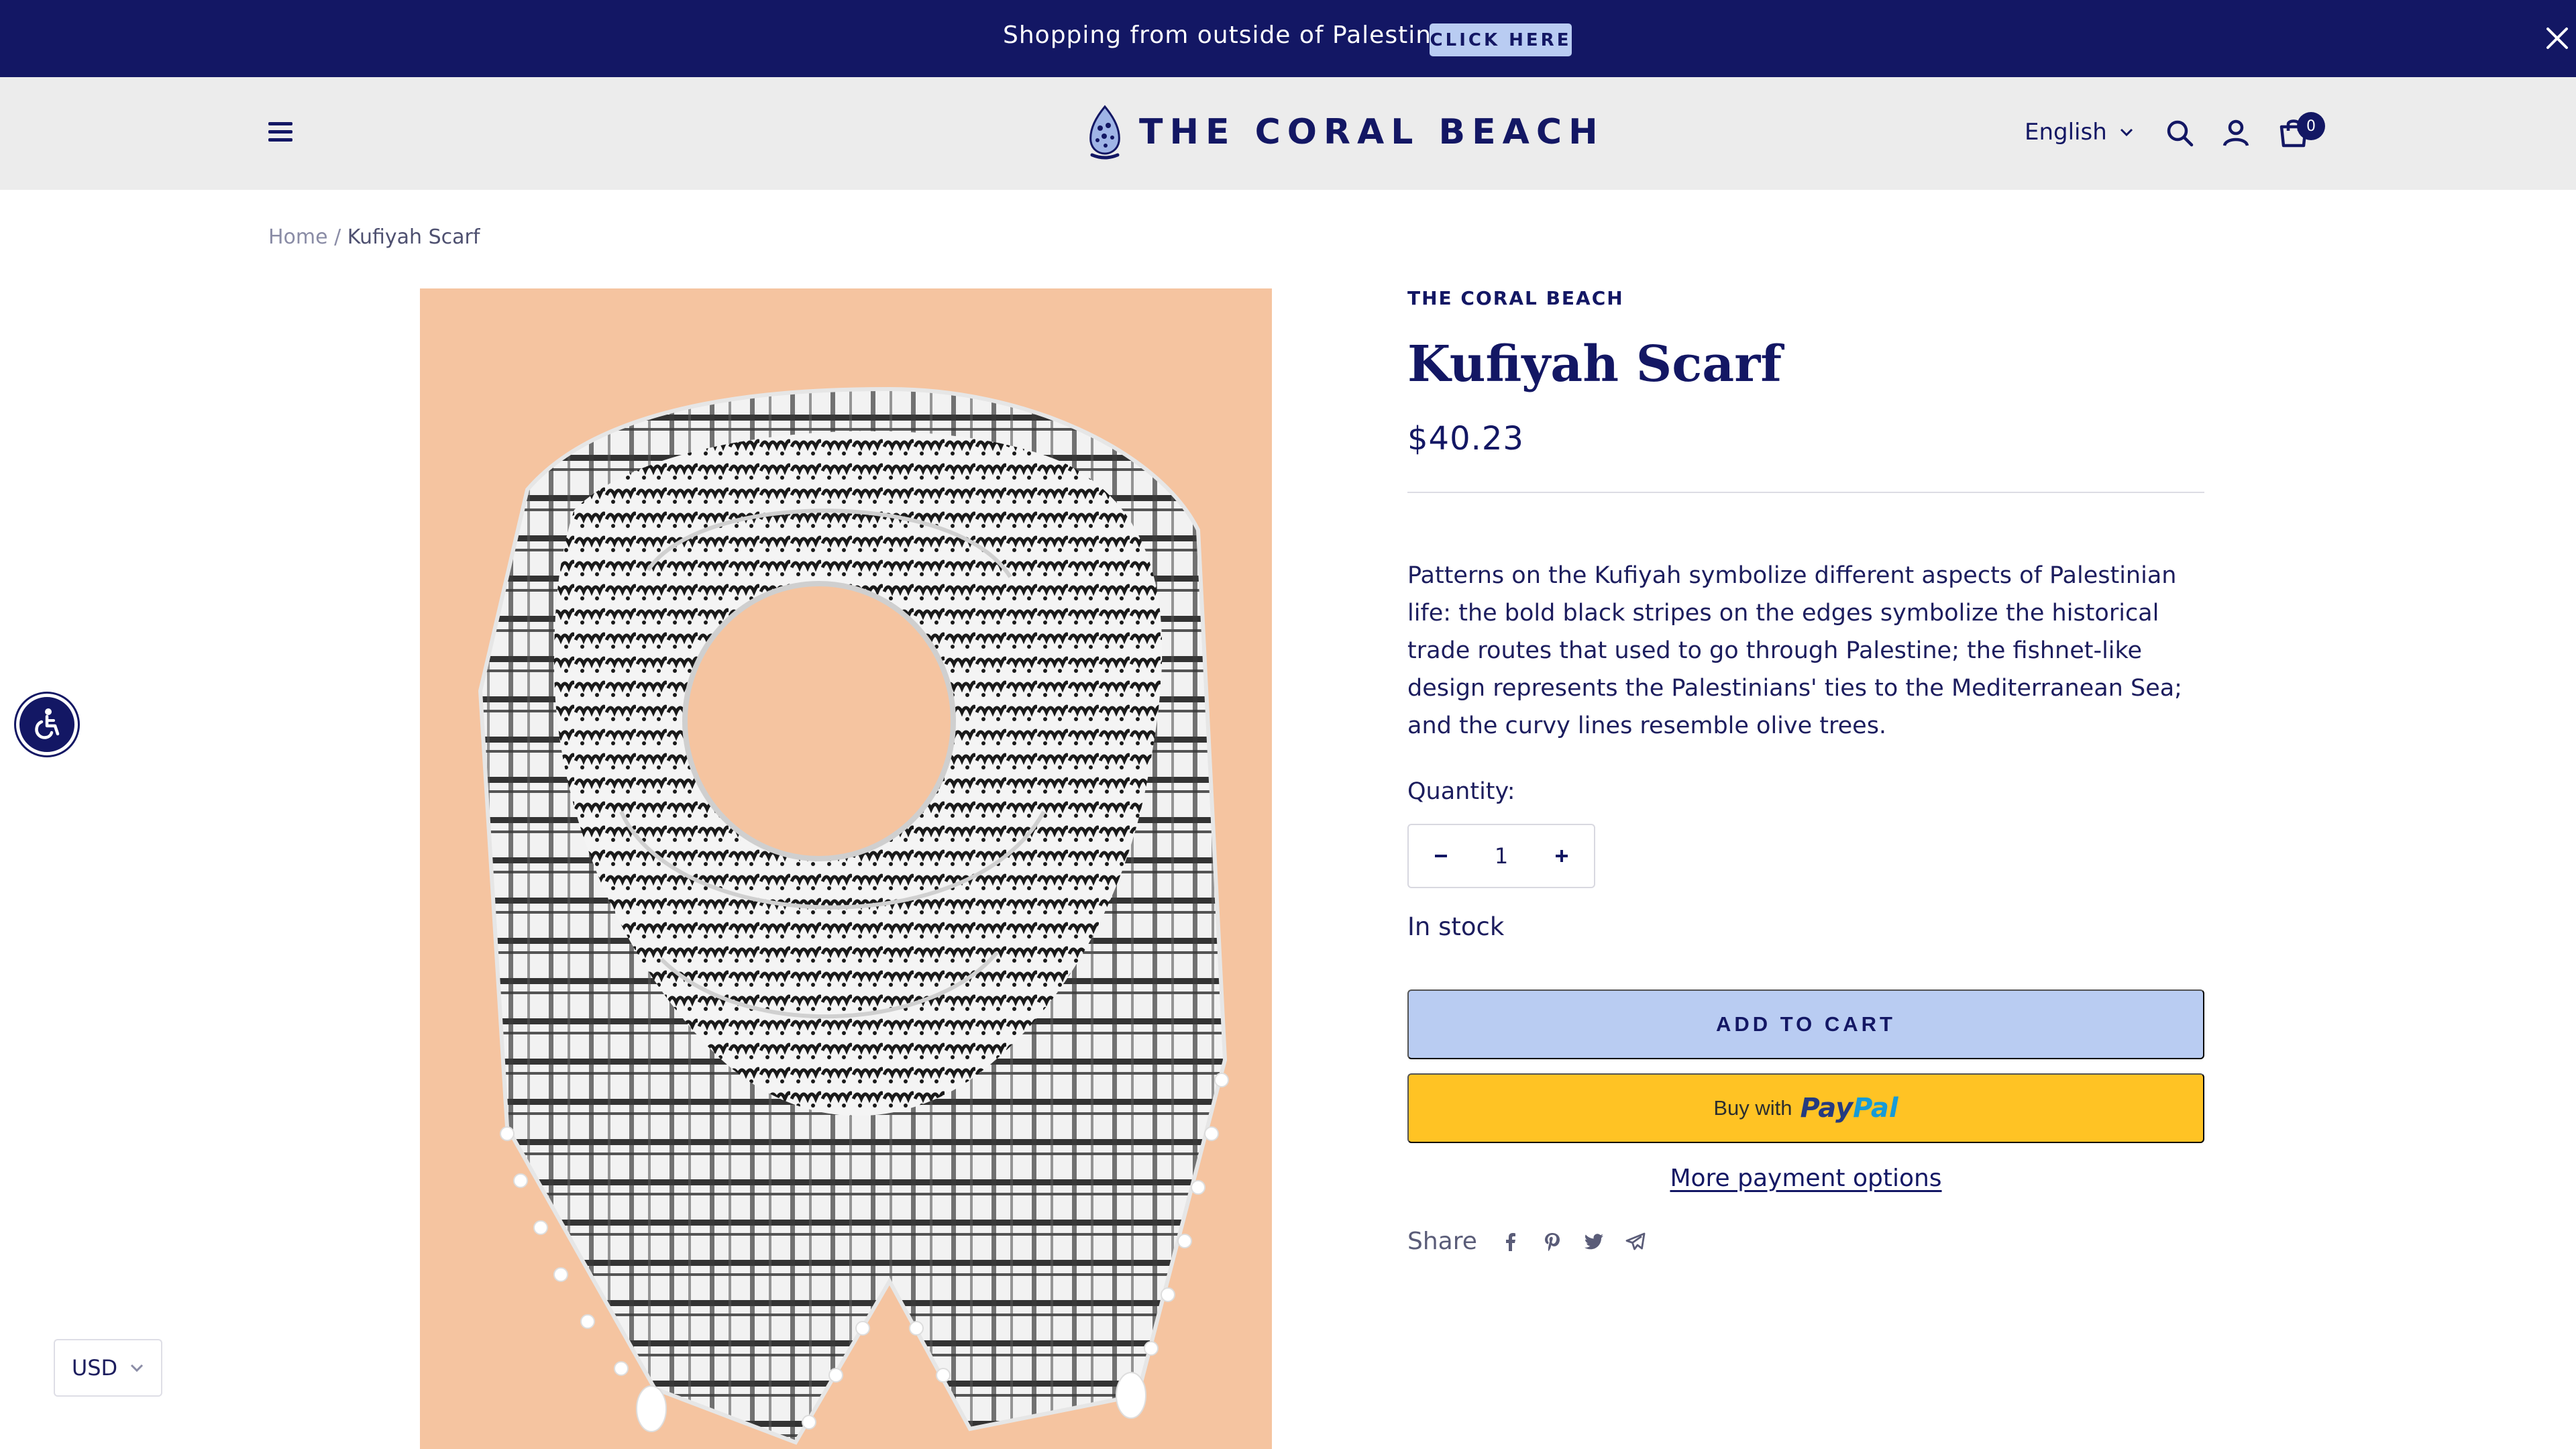 The image size is (2576, 1449). What do you see at coordinates (1805, 1024) in the screenshot?
I see `add-to-cart-button: ADD TO CART` at bounding box center [1805, 1024].